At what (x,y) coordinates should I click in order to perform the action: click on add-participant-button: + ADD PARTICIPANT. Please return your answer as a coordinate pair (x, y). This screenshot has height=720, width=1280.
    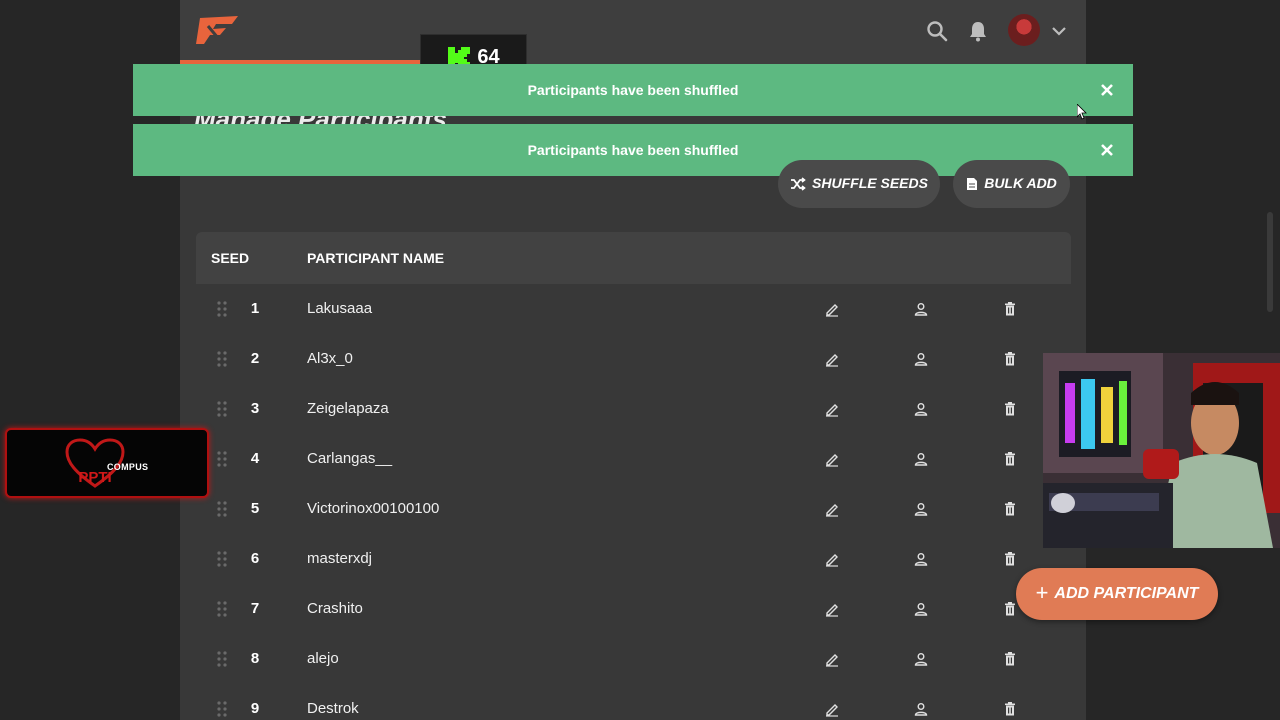
    Looking at the image, I should click on (1117, 594).